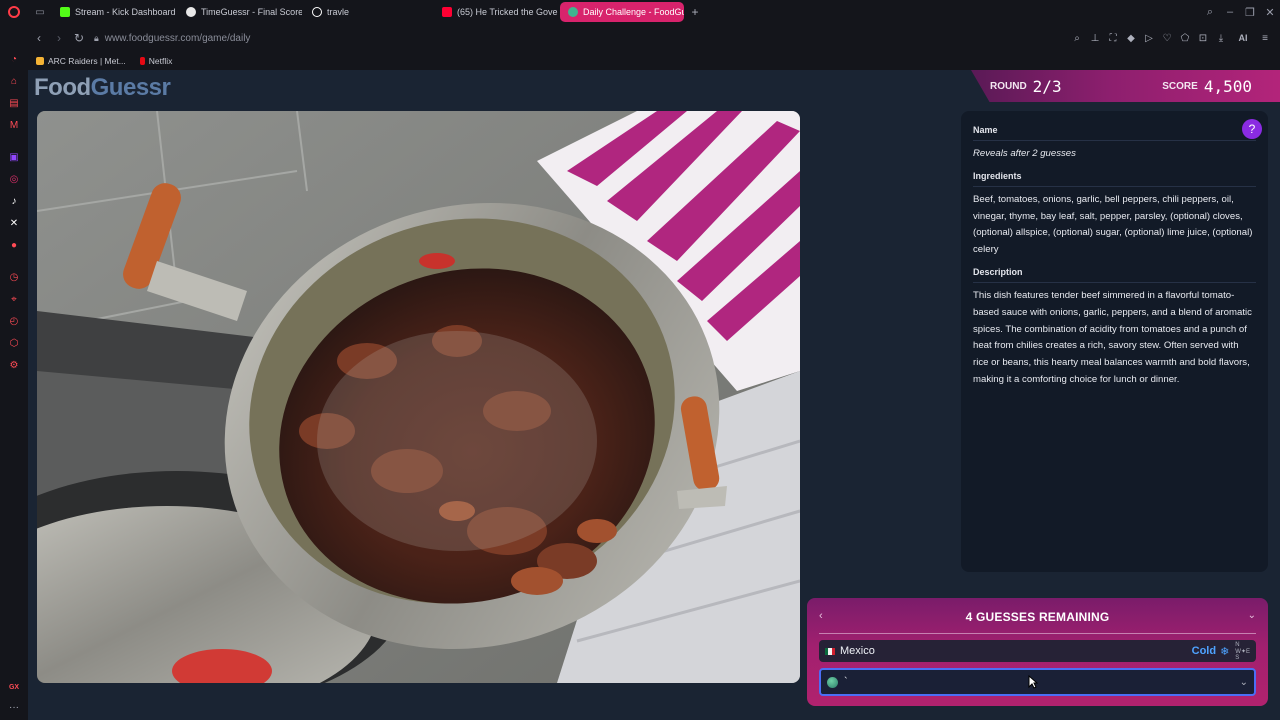  I want to click on logo-part-food: Food, so click(62, 87).